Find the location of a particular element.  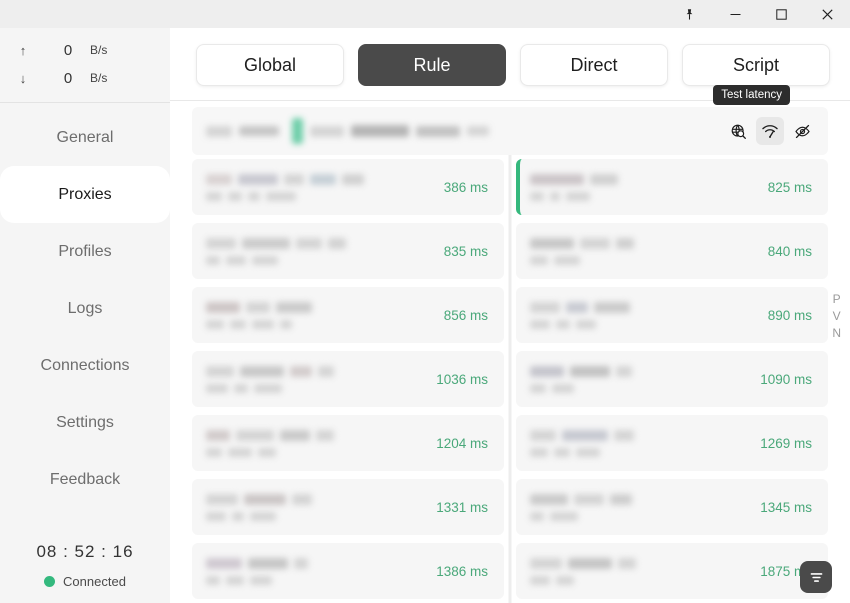

proxy-latency: 840 ms is located at coordinates (789, 251).